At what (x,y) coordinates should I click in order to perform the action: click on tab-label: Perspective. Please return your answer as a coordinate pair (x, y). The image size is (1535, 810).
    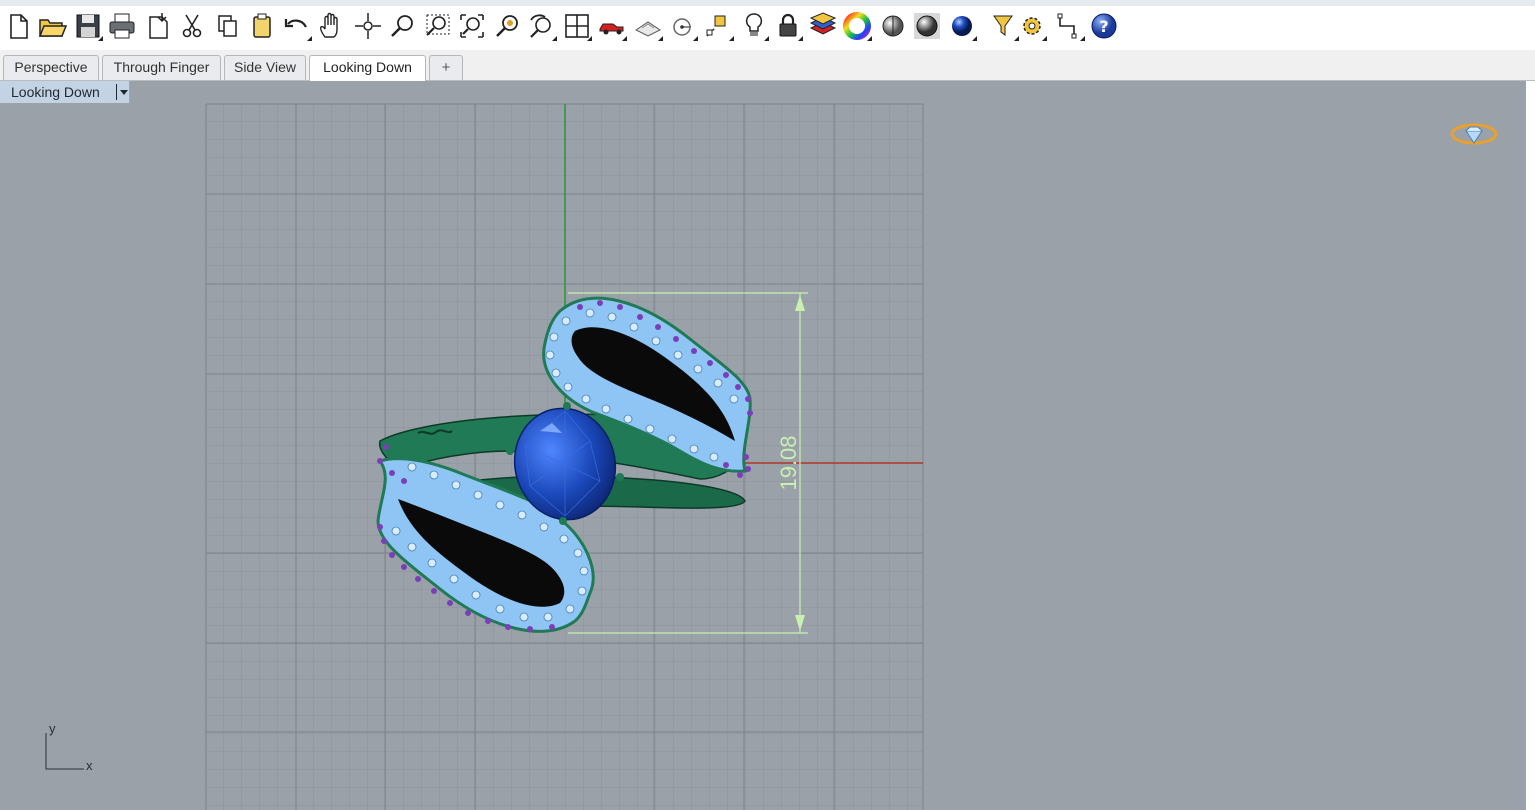
    Looking at the image, I should click on (51, 67).